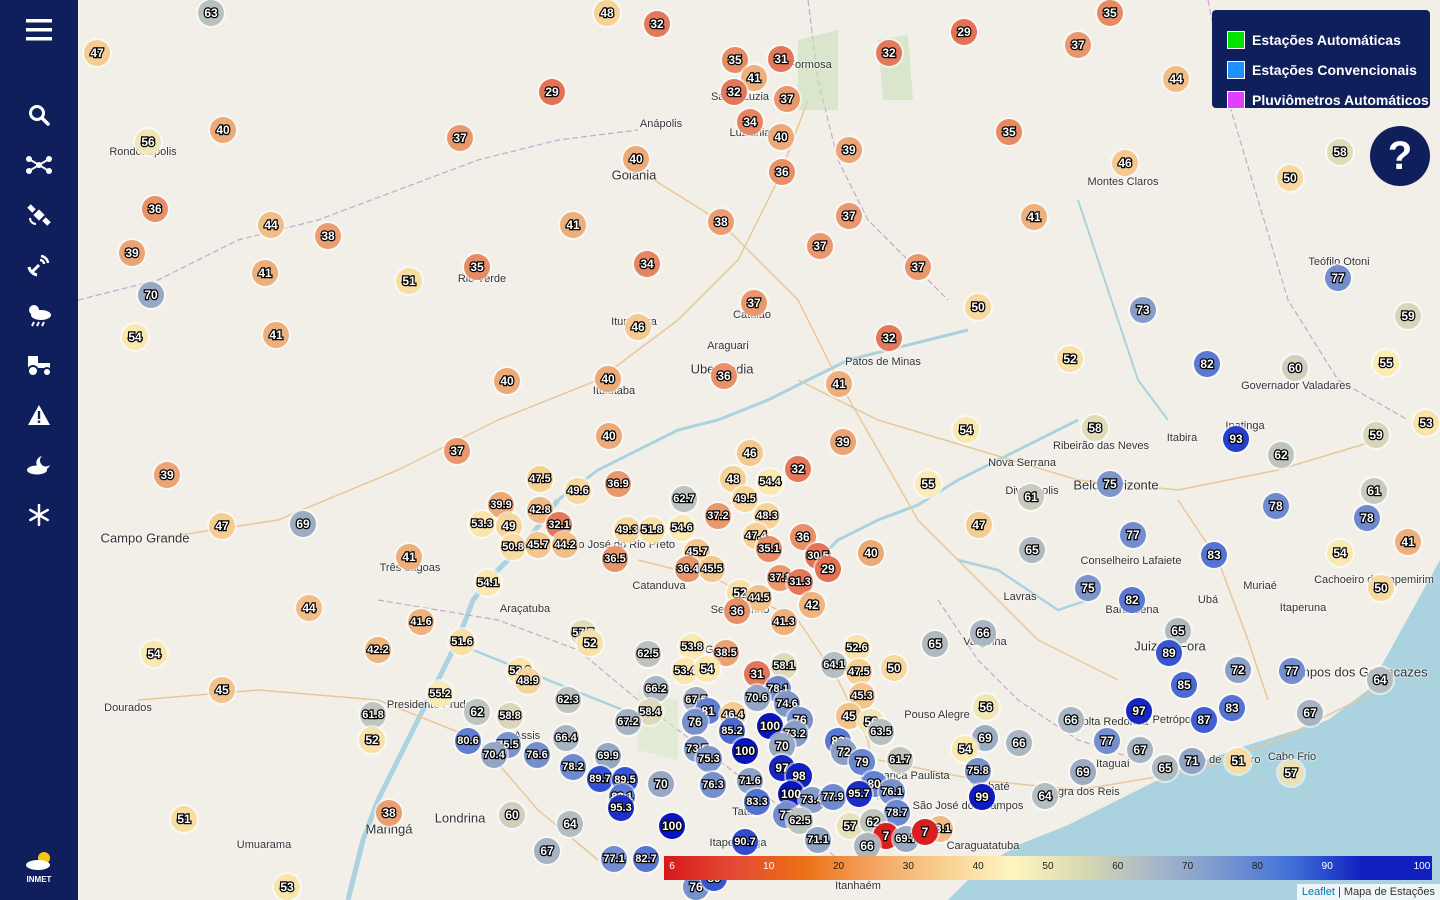 Image resolution: width=1440 pixels, height=900 pixels. I want to click on station-marker: 70.4, so click(494, 755).